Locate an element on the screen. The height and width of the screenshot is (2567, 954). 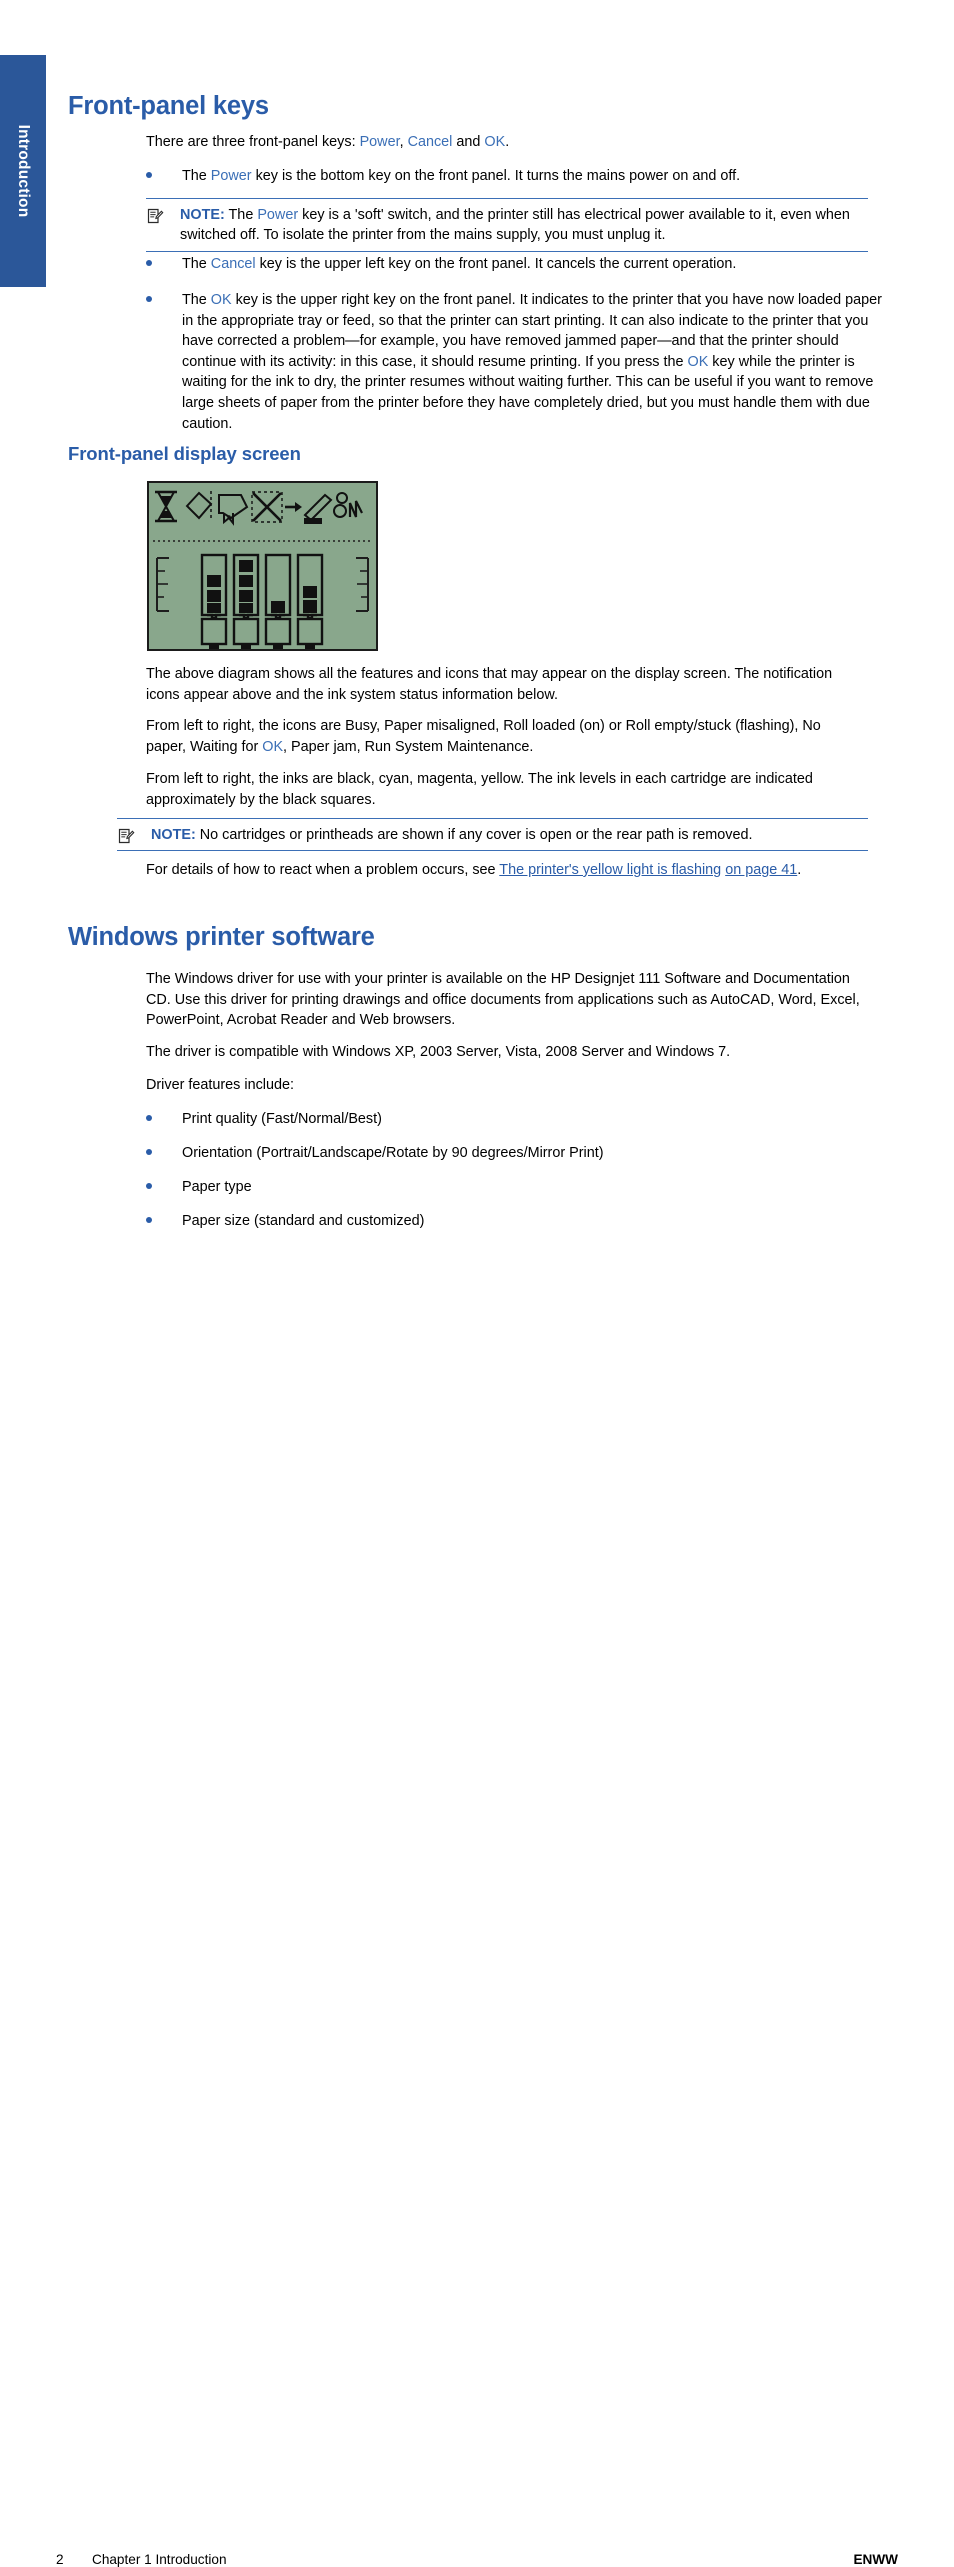
cartridge-cyan-level is located at coordinates (246, 586).